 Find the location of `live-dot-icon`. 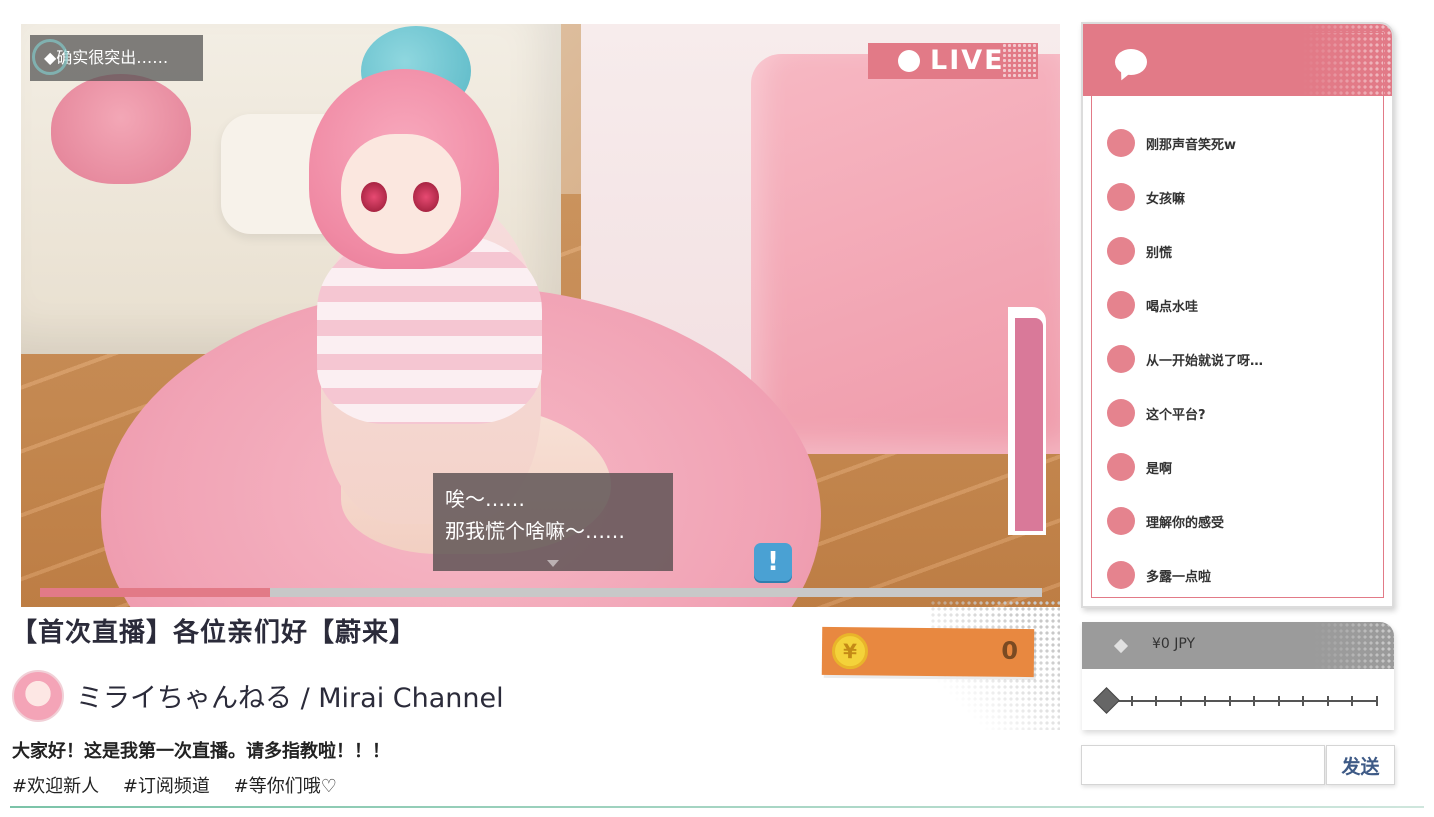

live-dot-icon is located at coordinates (909, 61).